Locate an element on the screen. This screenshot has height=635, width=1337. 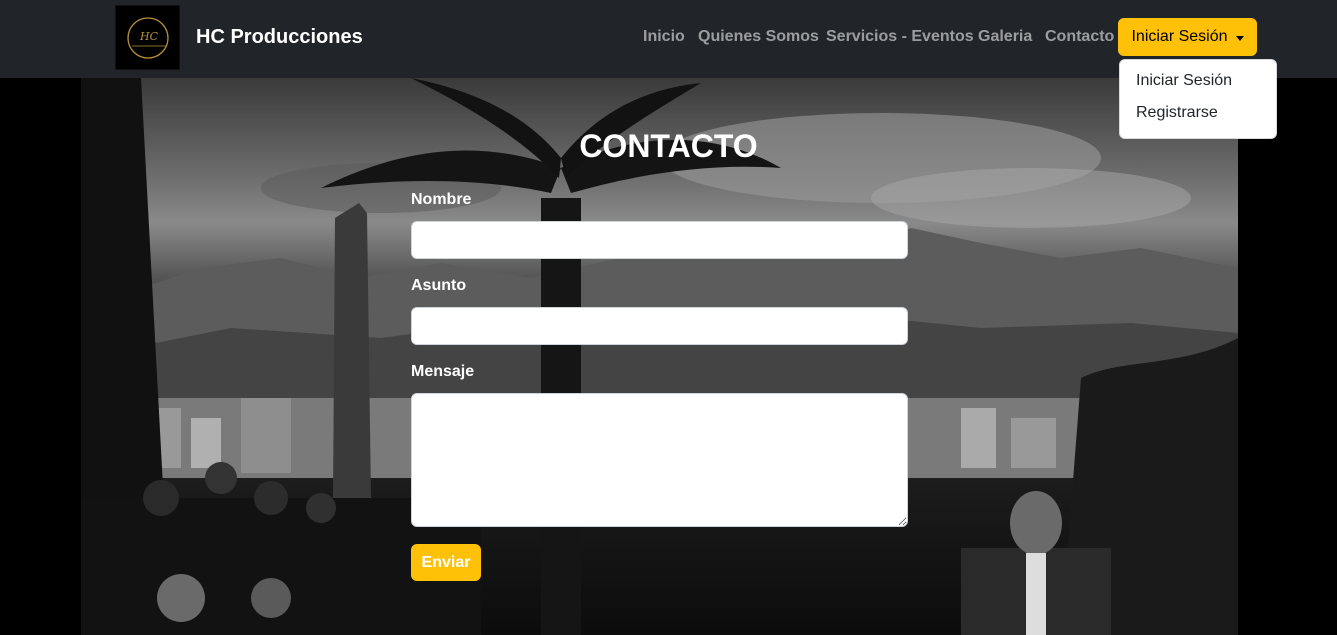
login-dropdown-menu: Iniciar Sesión Registrarse is located at coordinates (1198, 99).